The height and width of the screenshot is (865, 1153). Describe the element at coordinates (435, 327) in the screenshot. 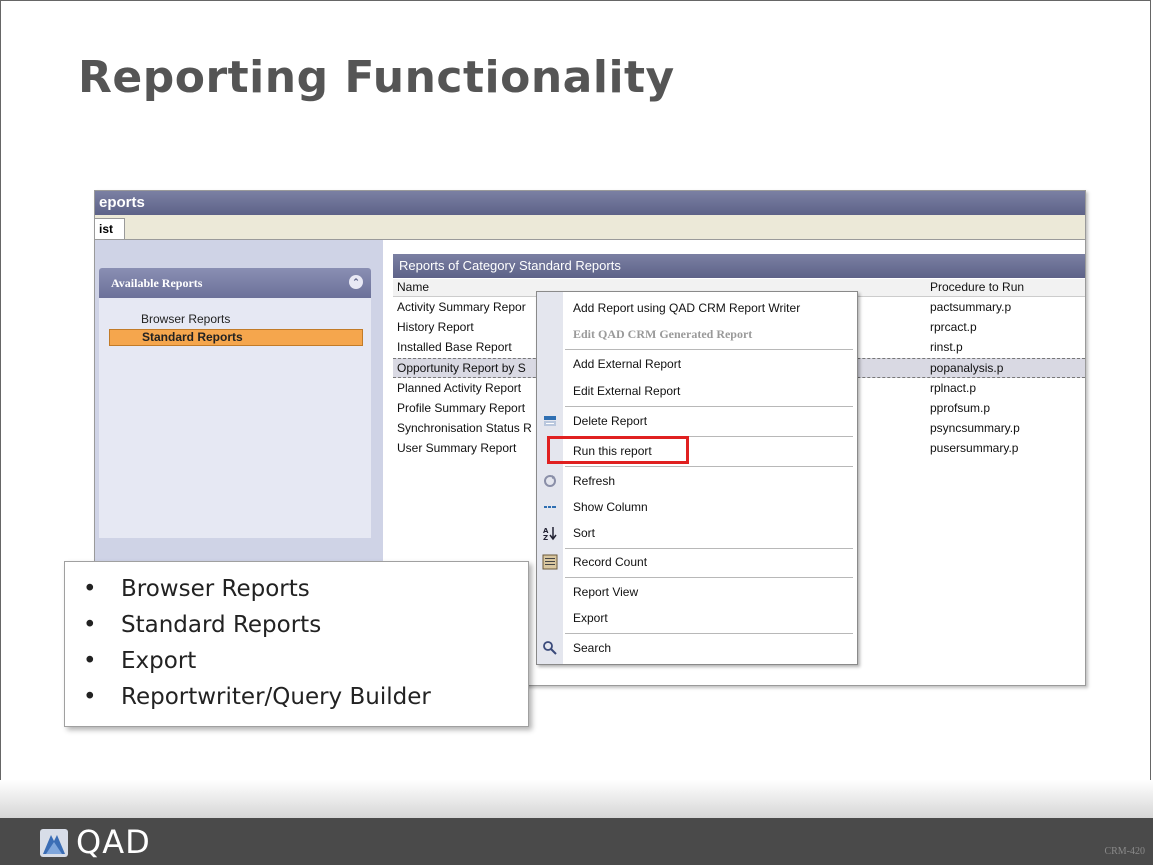

I see `row-name: History Report` at that location.